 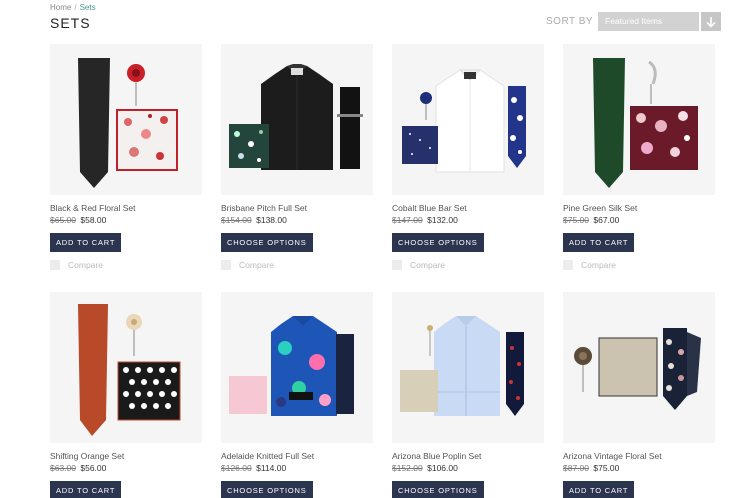 What do you see at coordinates (600, 208) in the screenshot?
I see `product-name: Pine Green Silk Set` at bounding box center [600, 208].